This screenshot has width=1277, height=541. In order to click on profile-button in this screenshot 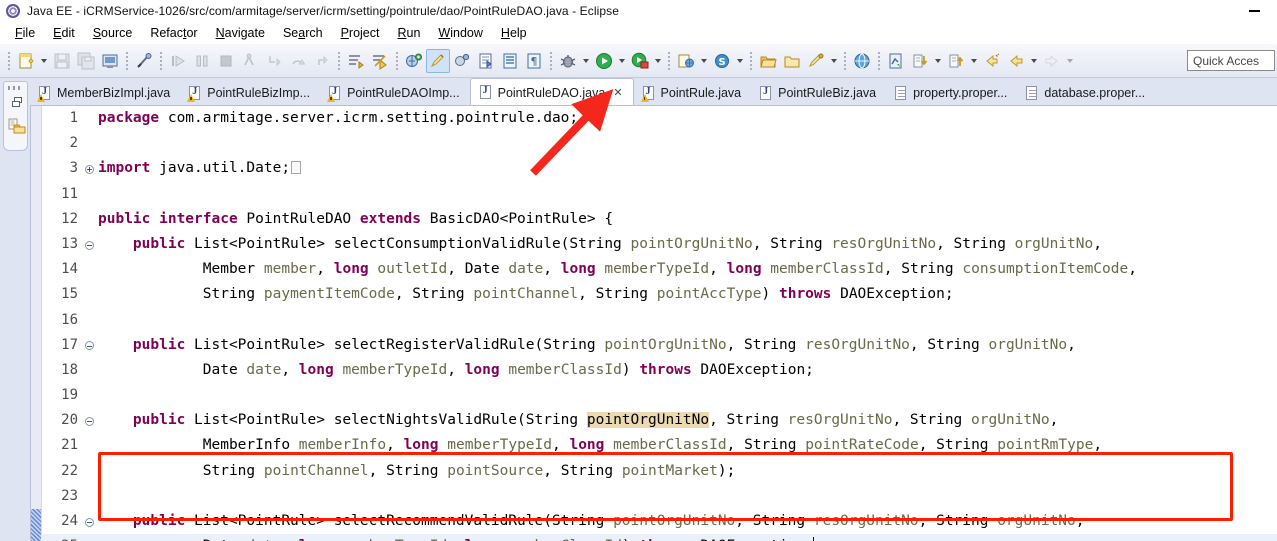, I will do `click(896, 61)`.